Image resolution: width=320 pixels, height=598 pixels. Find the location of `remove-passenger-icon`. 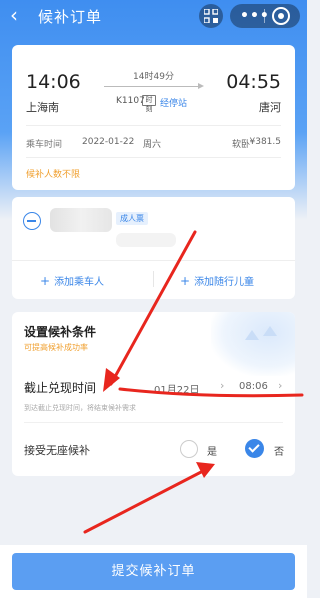

remove-passenger-icon is located at coordinates (32, 221).